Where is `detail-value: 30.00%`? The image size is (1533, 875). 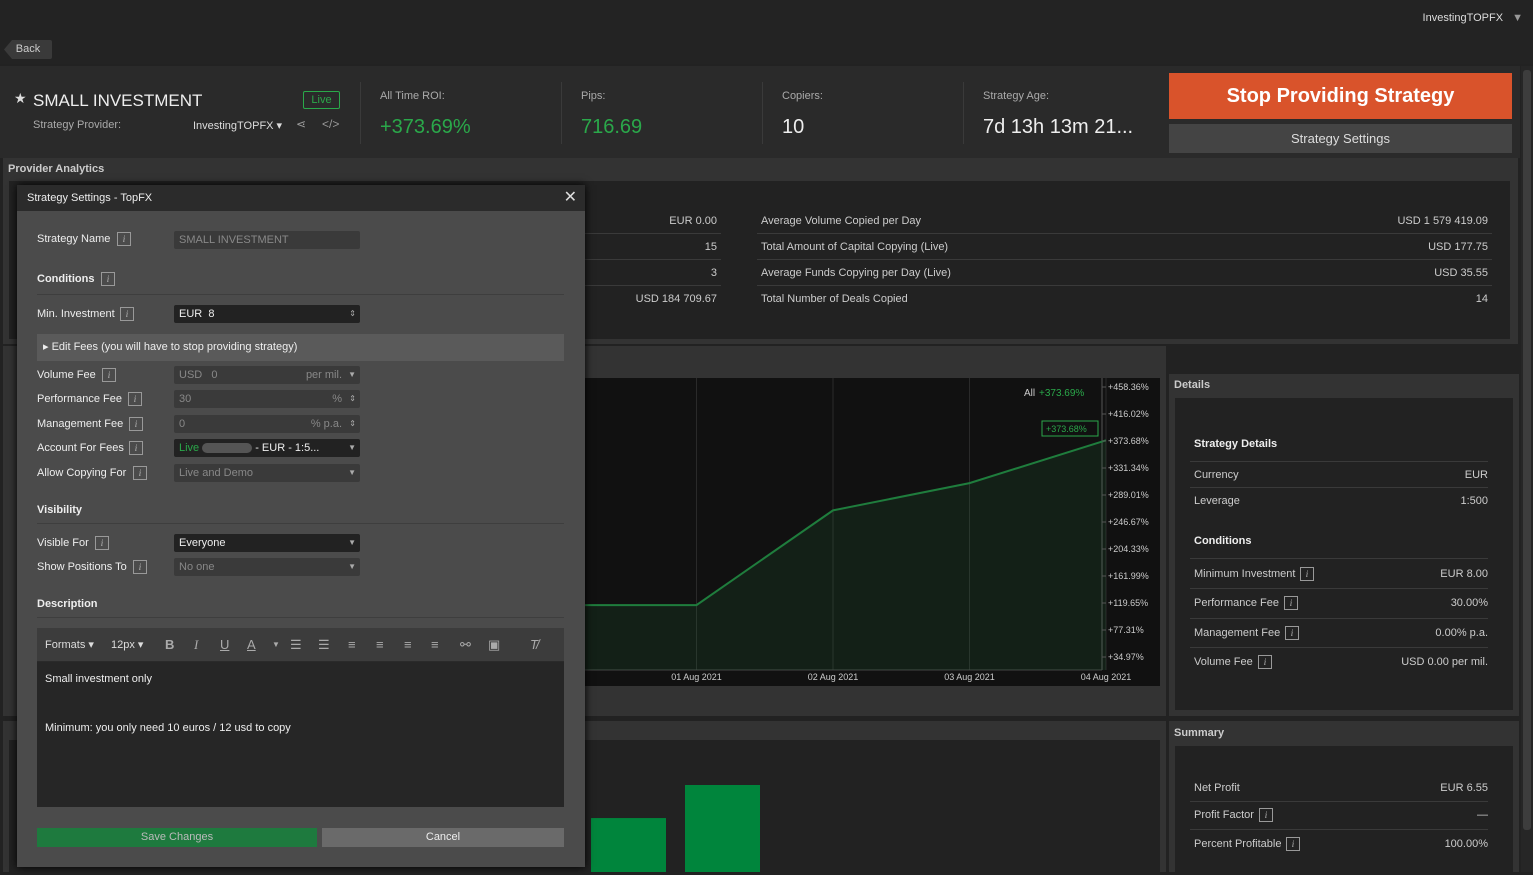 detail-value: 30.00% is located at coordinates (1469, 603).